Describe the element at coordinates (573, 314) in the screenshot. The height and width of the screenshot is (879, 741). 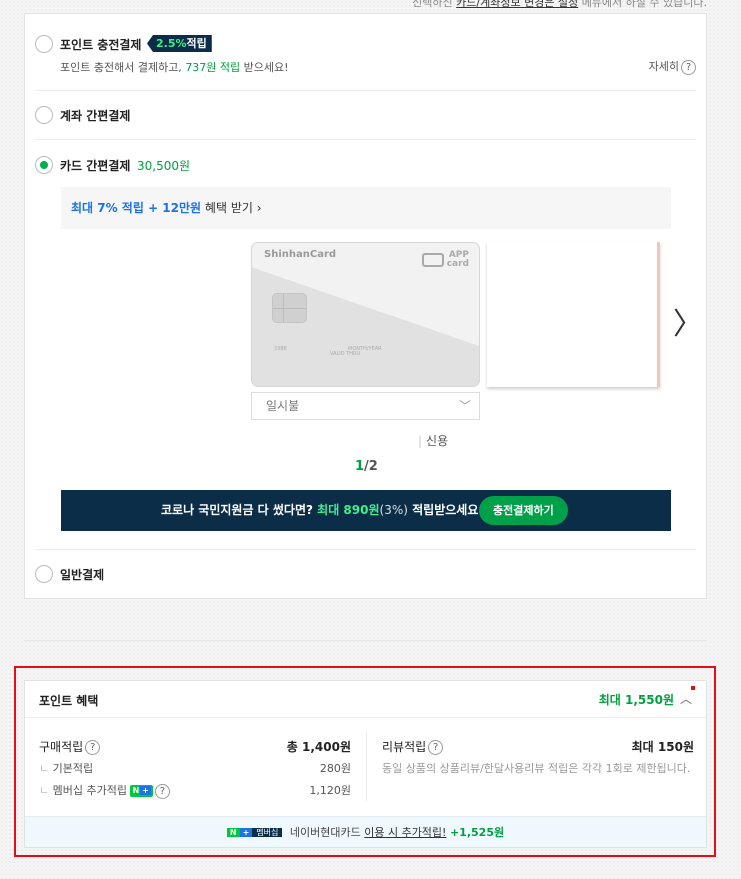
I see `next-card-preview` at that location.